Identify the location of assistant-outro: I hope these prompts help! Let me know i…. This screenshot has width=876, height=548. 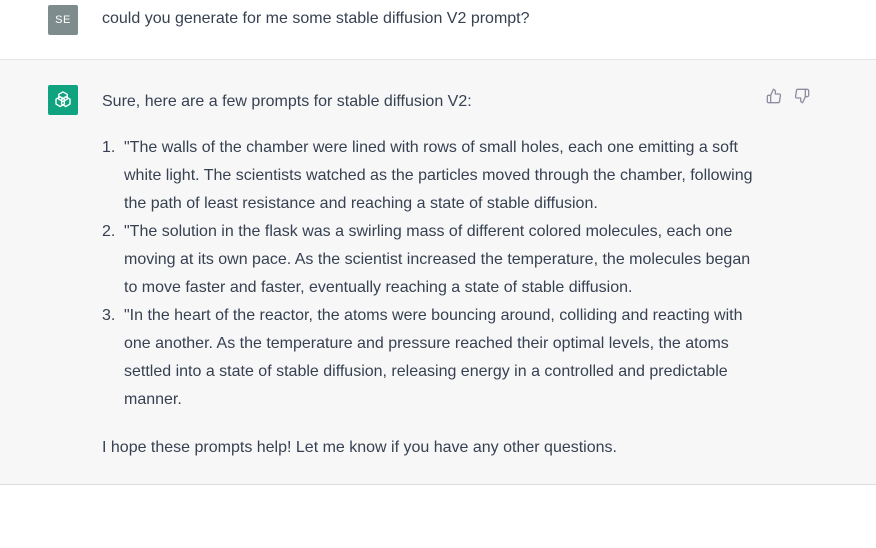
(359, 447).